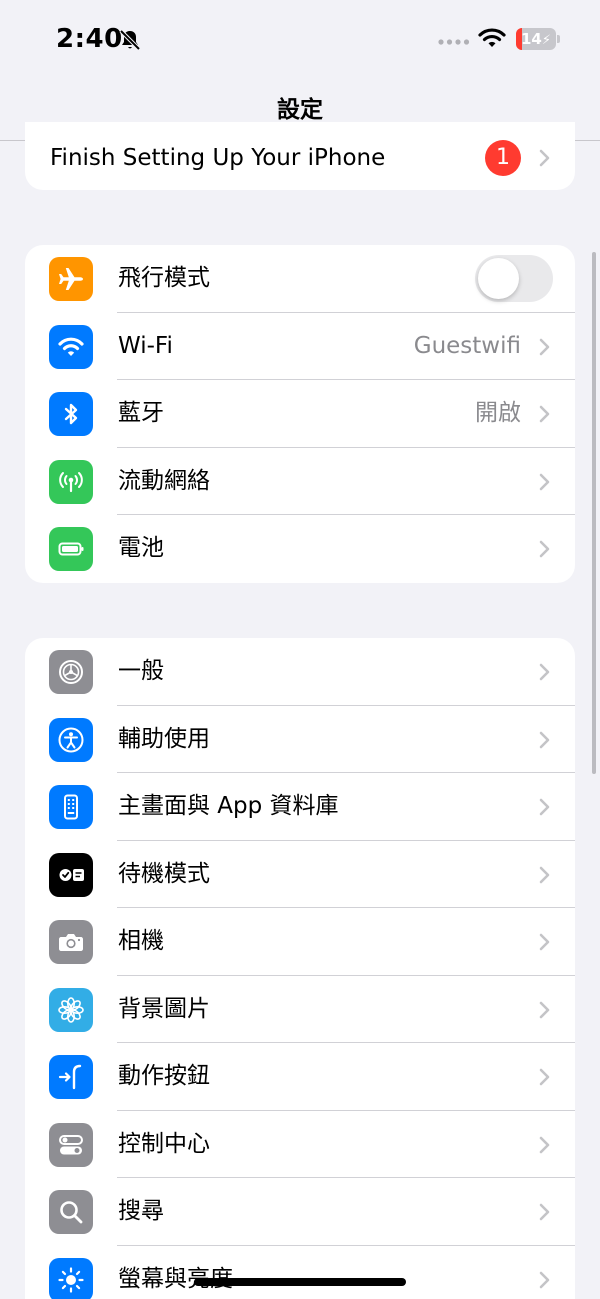 The height and width of the screenshot is (1299, 600). Describe the element at coordinates (300, 672) in the screenshot. I see `settings-row-general: 一般` at that location.